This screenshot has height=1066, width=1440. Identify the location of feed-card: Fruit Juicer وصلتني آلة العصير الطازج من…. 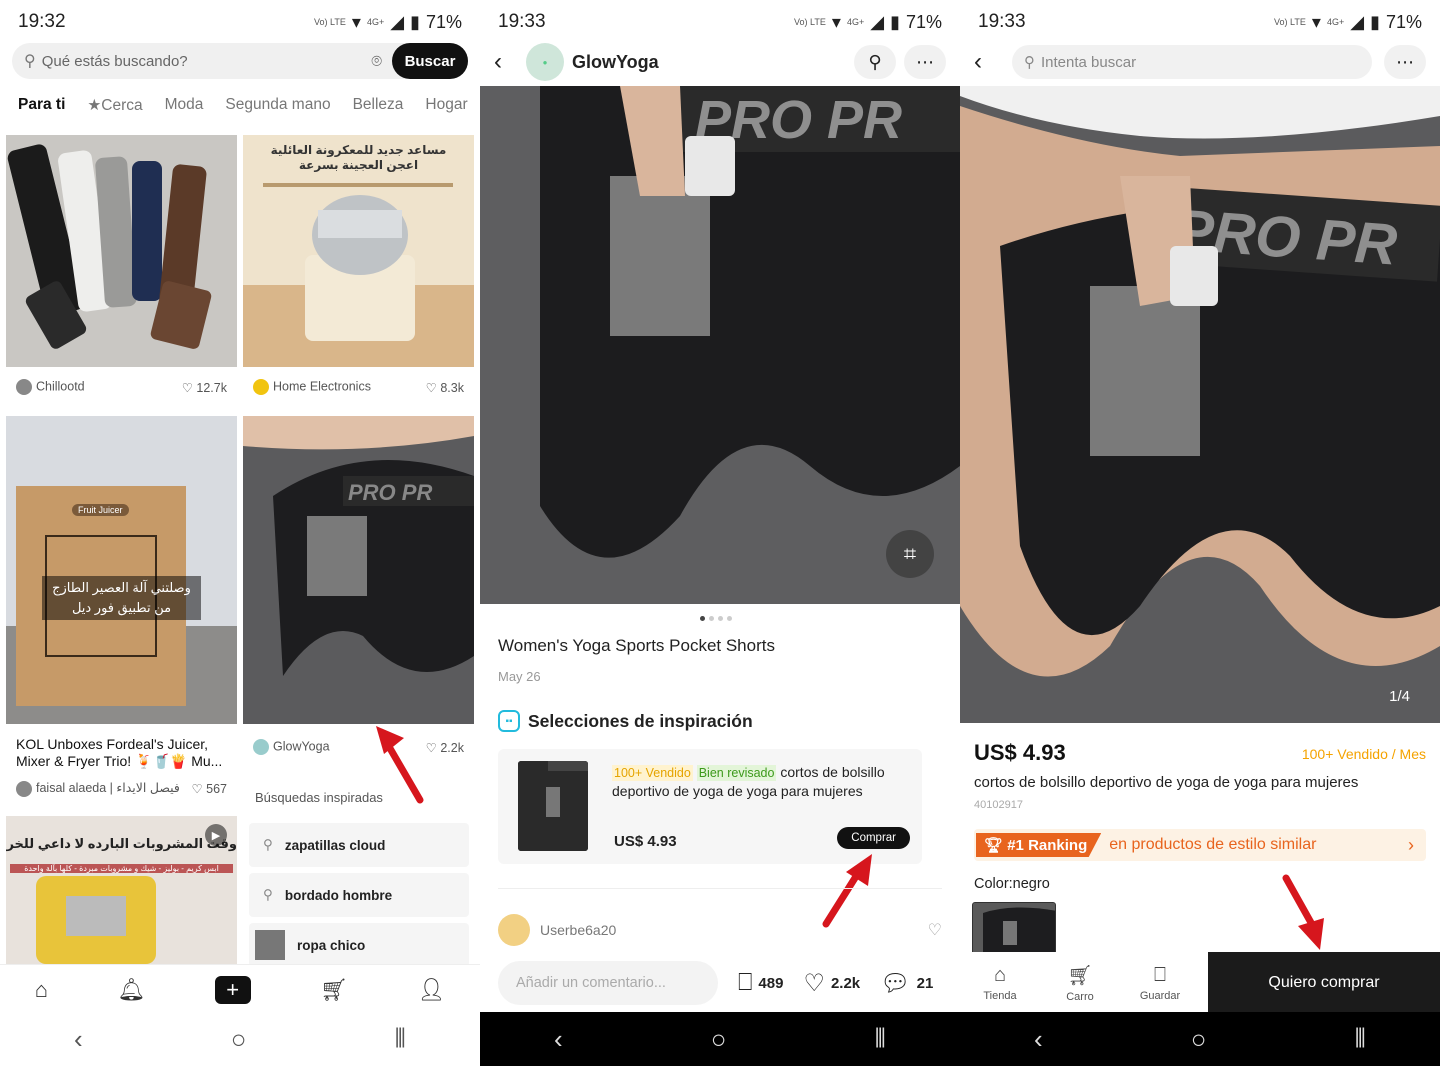
(121, 609).